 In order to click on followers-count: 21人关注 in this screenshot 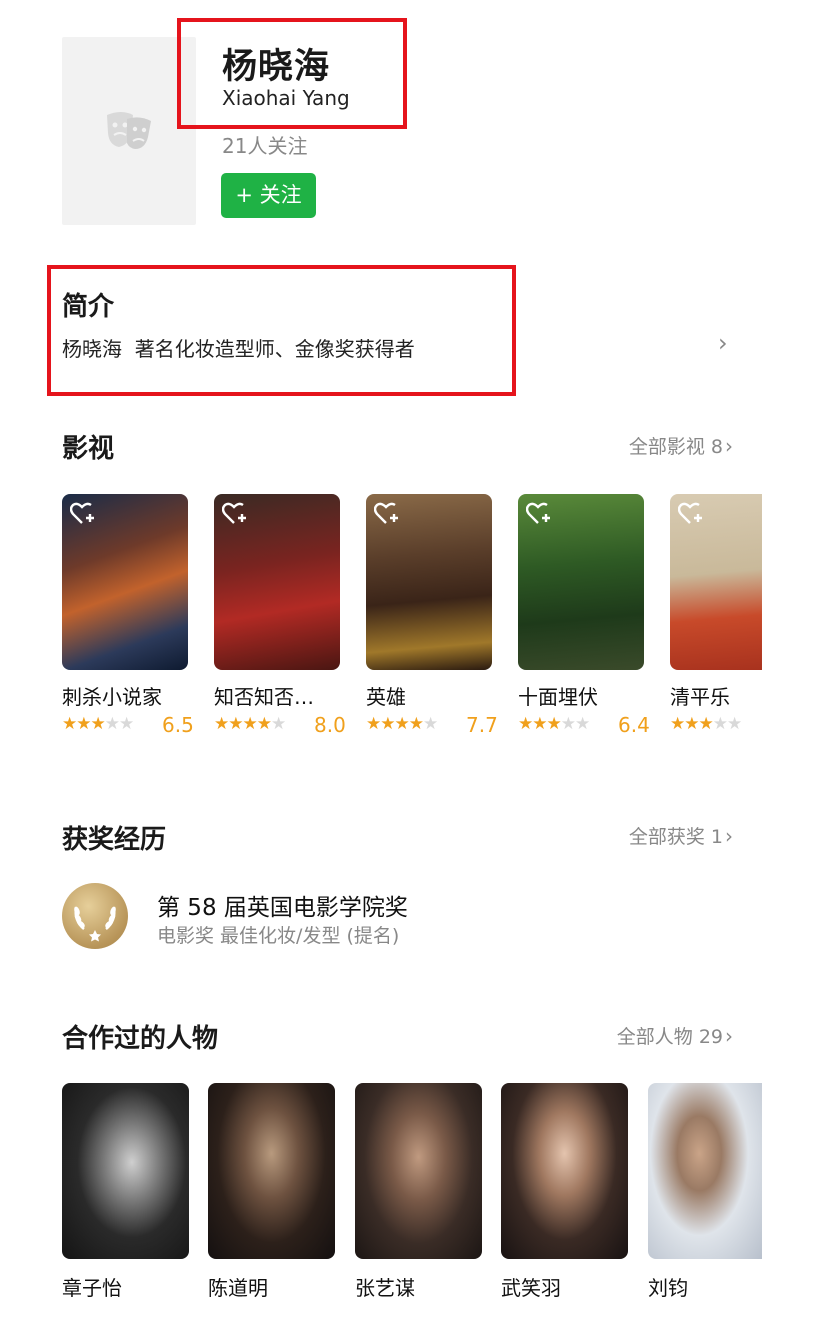, I will do `click(265, 146)`.